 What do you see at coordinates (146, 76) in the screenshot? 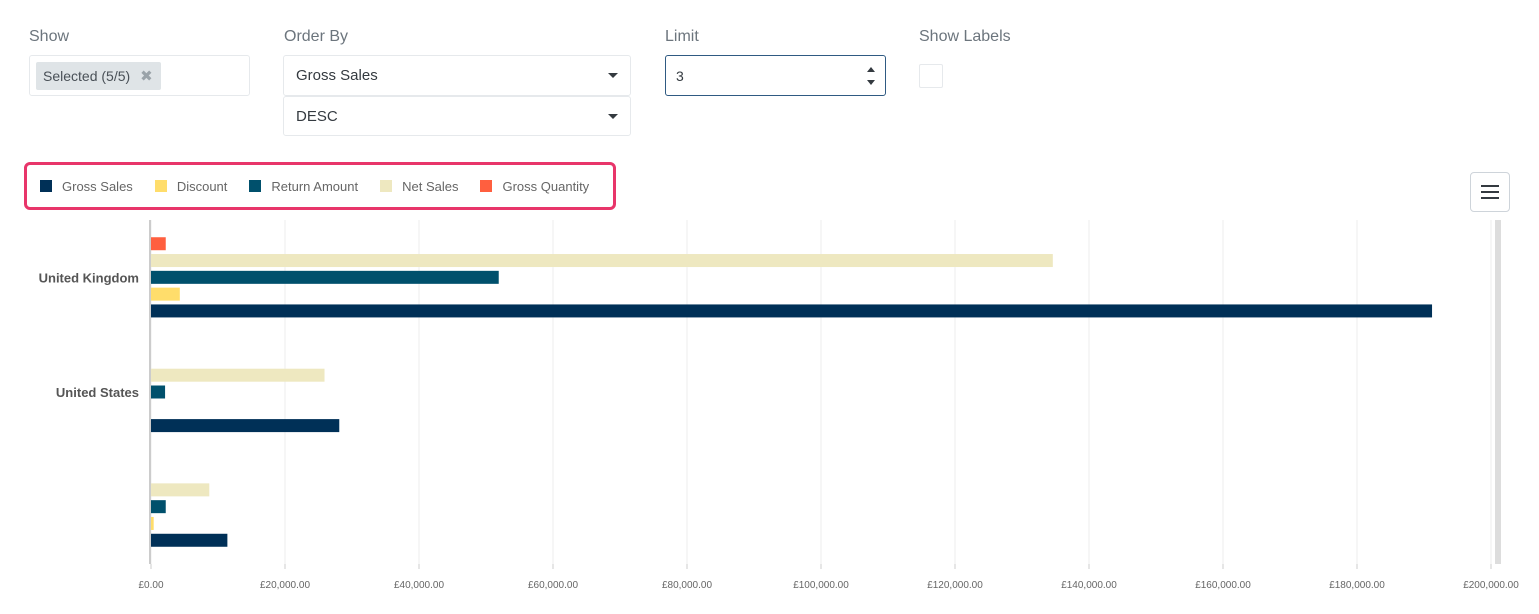
I see `remove-chip-icon: ✖` at bounding box center [146, 76].